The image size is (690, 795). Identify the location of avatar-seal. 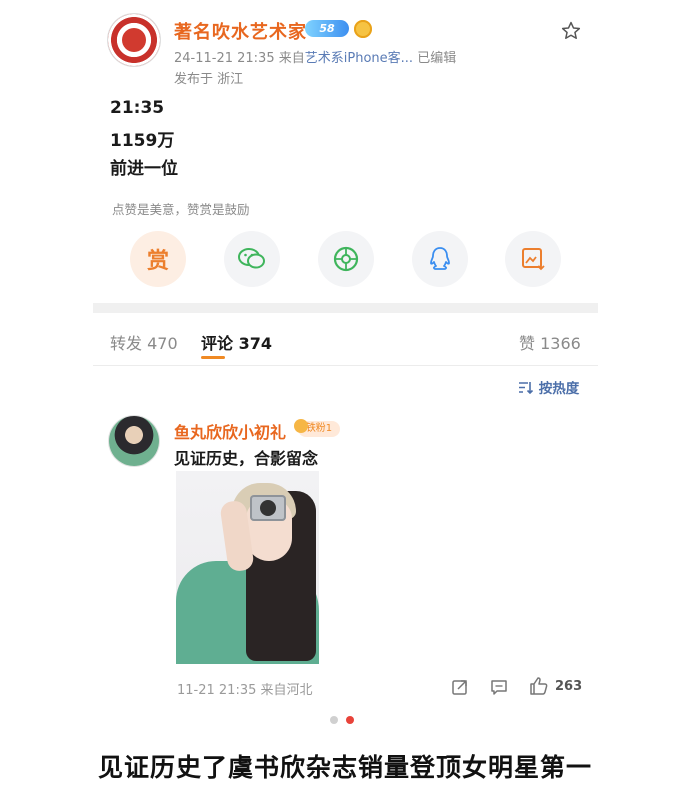
(134, 40).